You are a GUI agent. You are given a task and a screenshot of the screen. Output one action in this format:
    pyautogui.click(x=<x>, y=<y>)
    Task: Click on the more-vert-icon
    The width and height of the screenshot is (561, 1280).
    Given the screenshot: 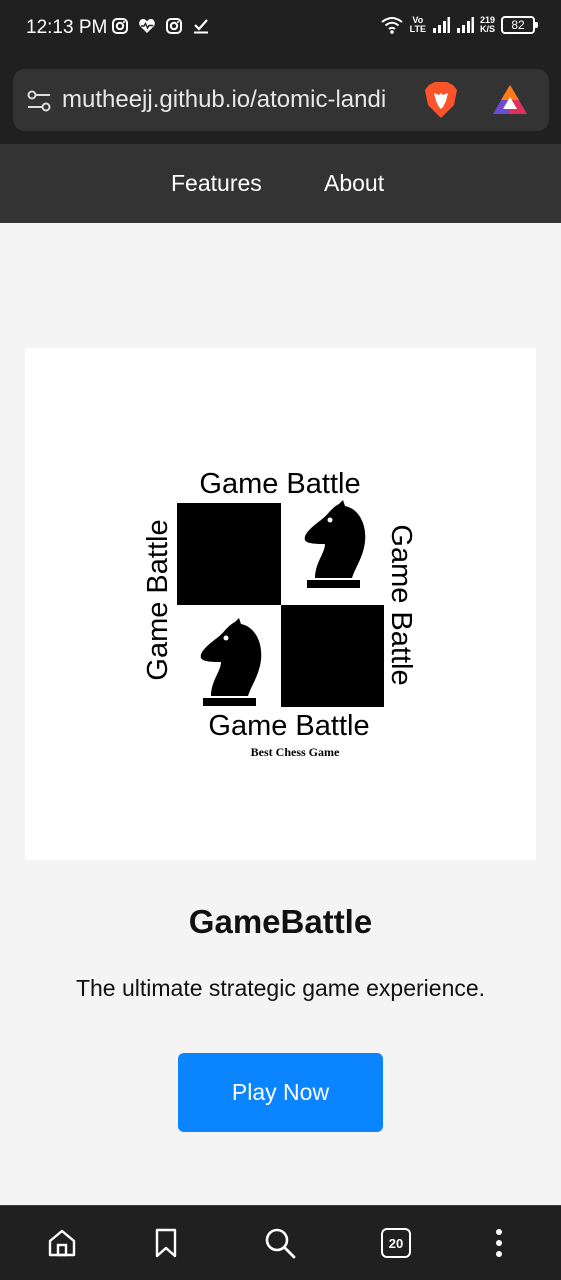 What is the action you would take?
    pyautogui.click(x=499, y=1243)
    